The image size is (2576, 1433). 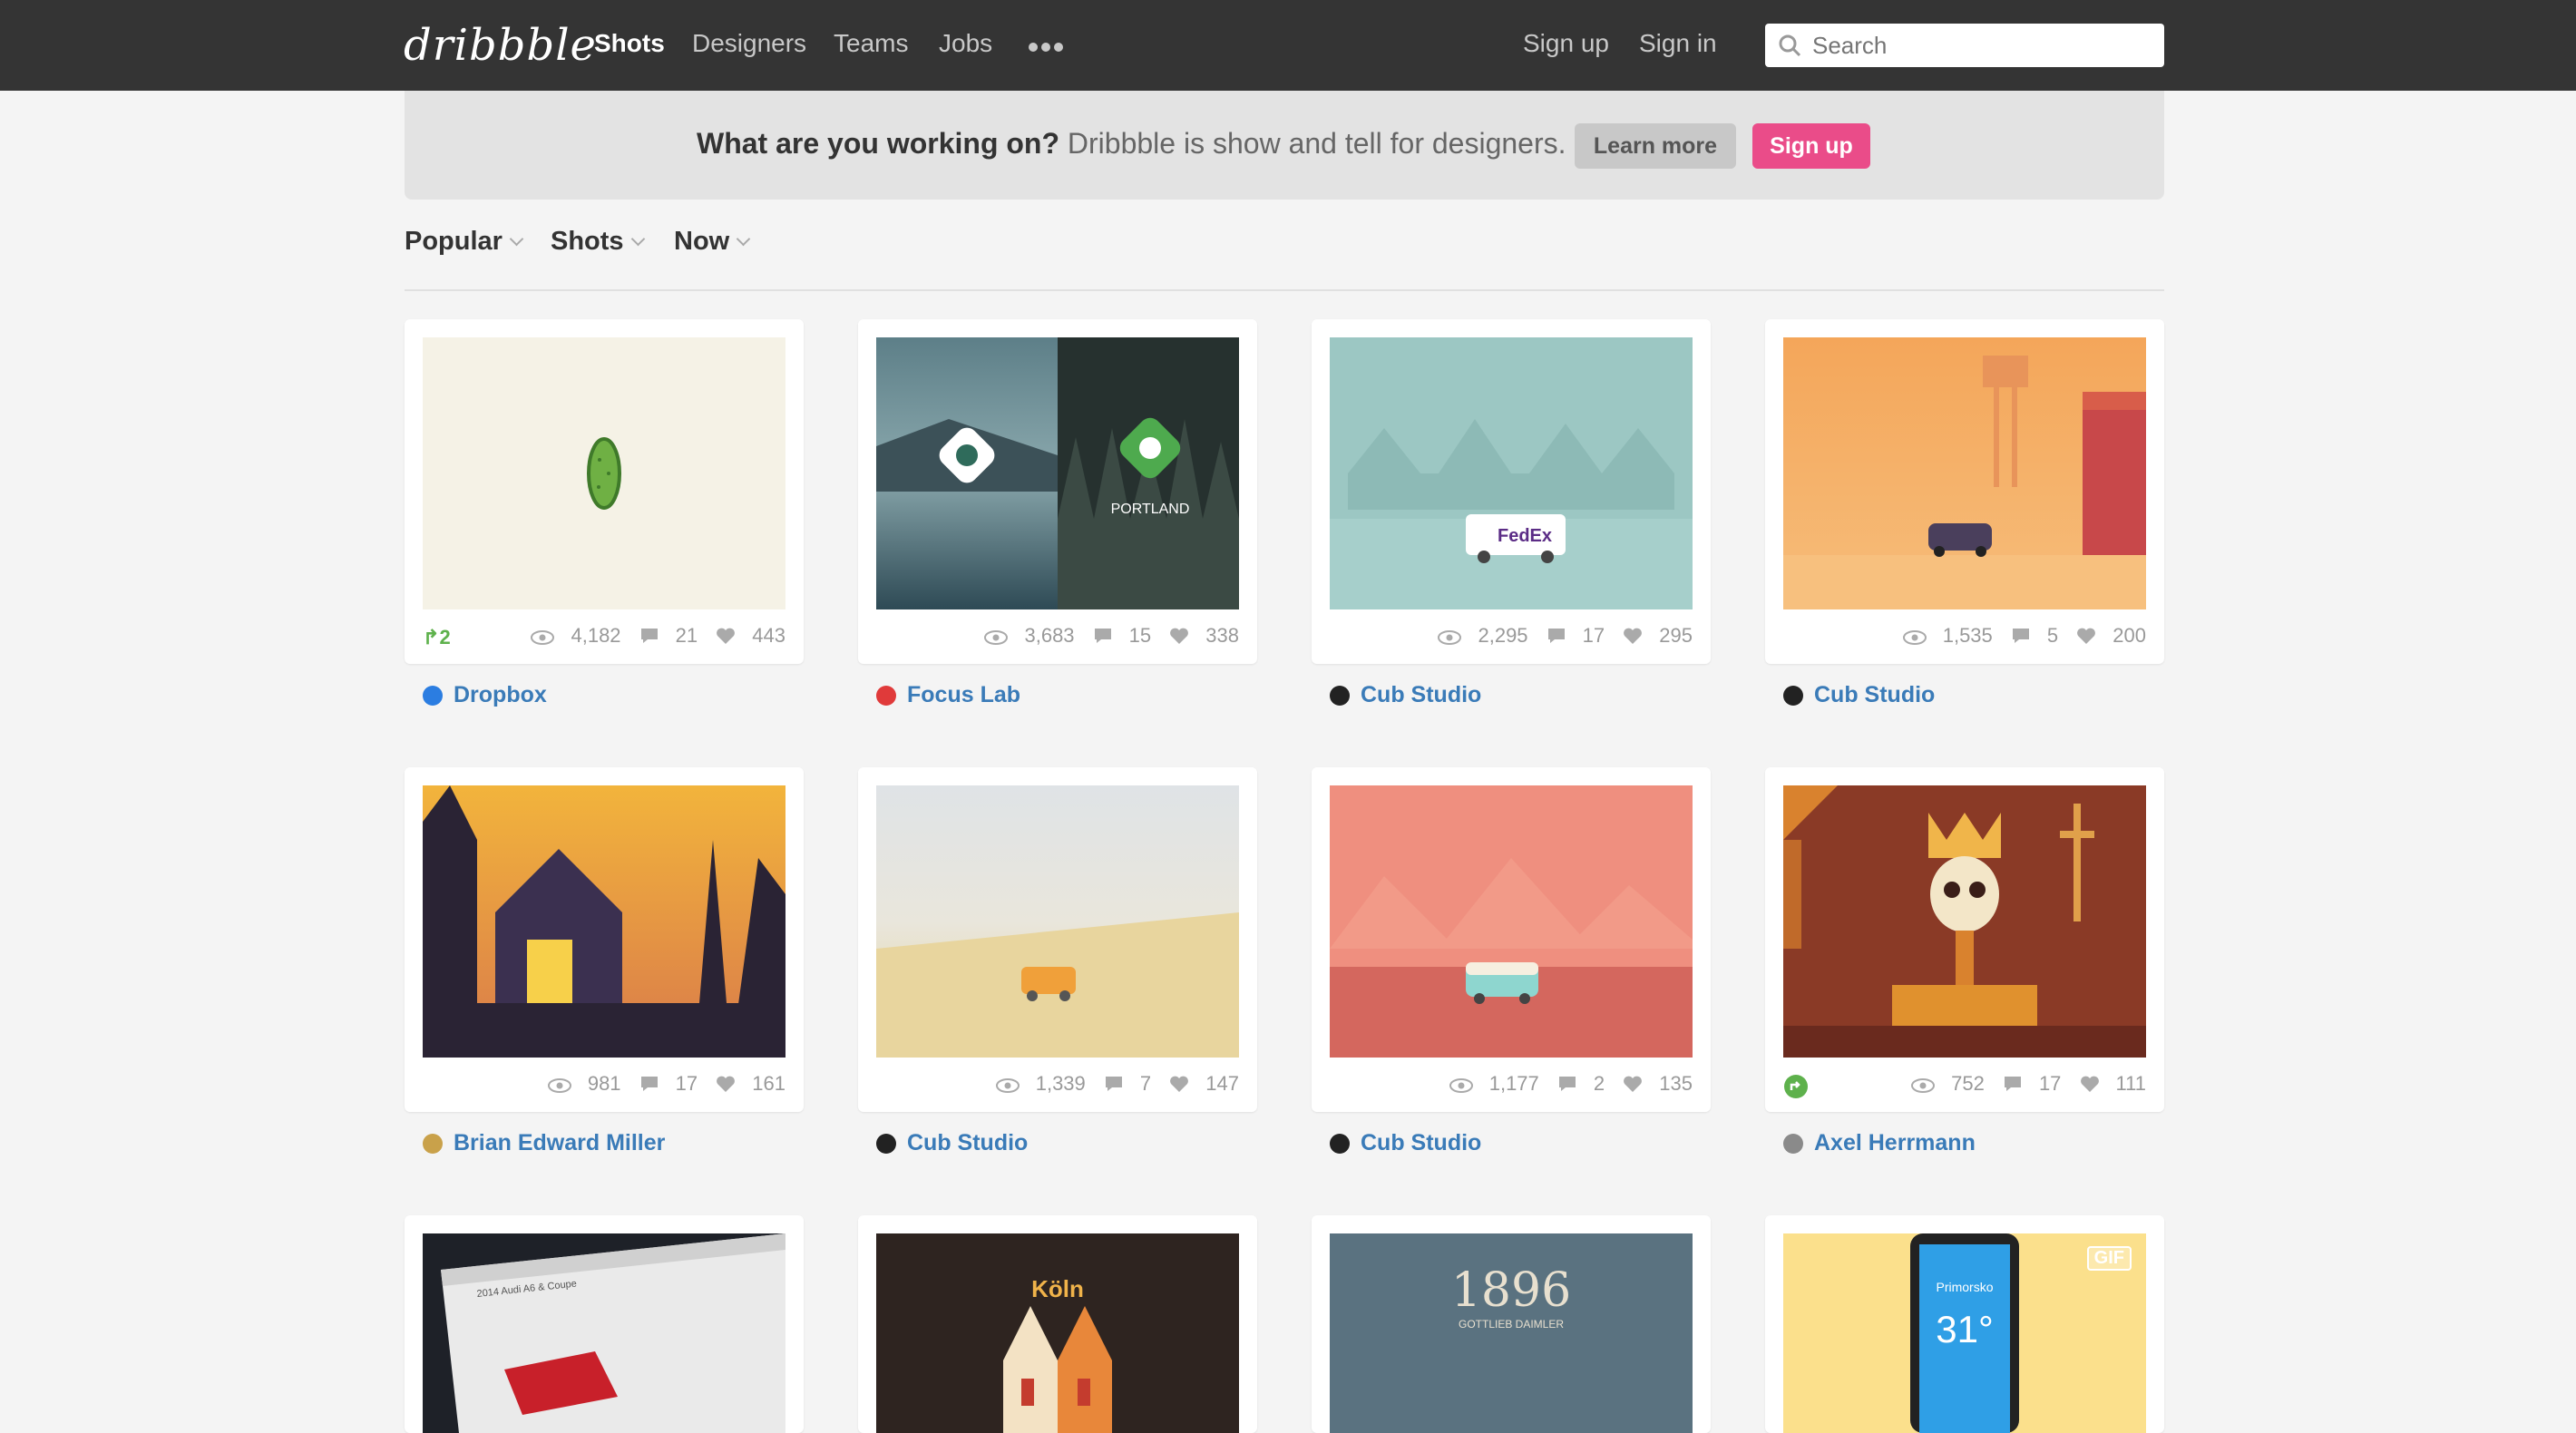 I want to click on shot-card: 752 17 111, so click(x=1964, y=939).